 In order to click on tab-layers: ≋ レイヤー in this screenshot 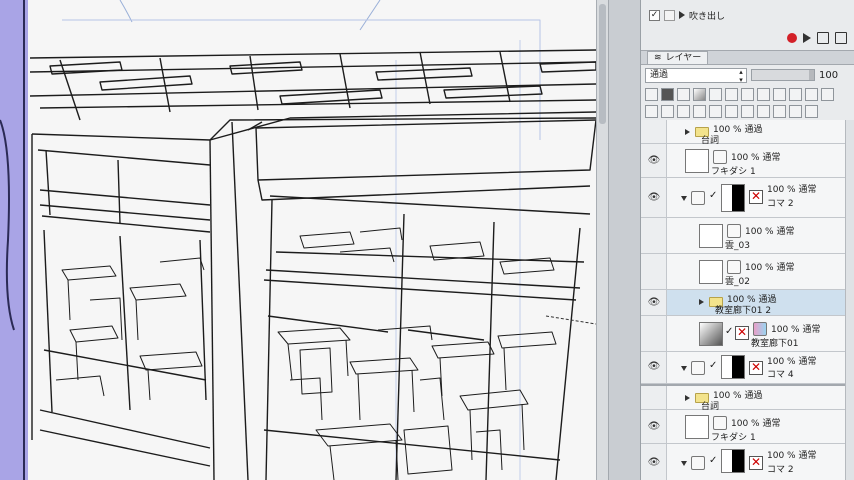, I will do `click(678, 57)`.